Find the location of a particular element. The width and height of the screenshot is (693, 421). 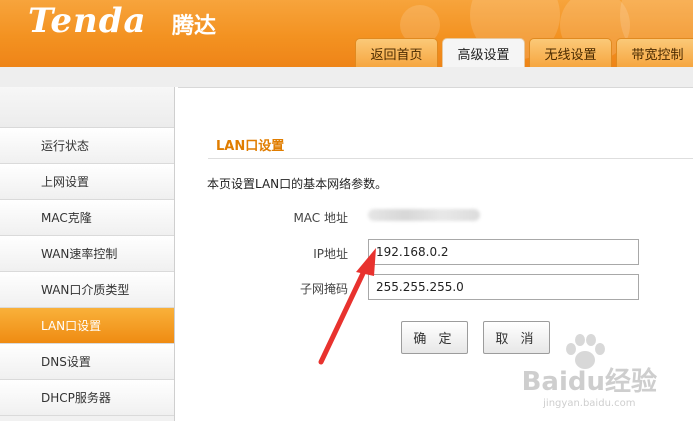

tab-home: 返回首页 is located at coordinates (396, 52).